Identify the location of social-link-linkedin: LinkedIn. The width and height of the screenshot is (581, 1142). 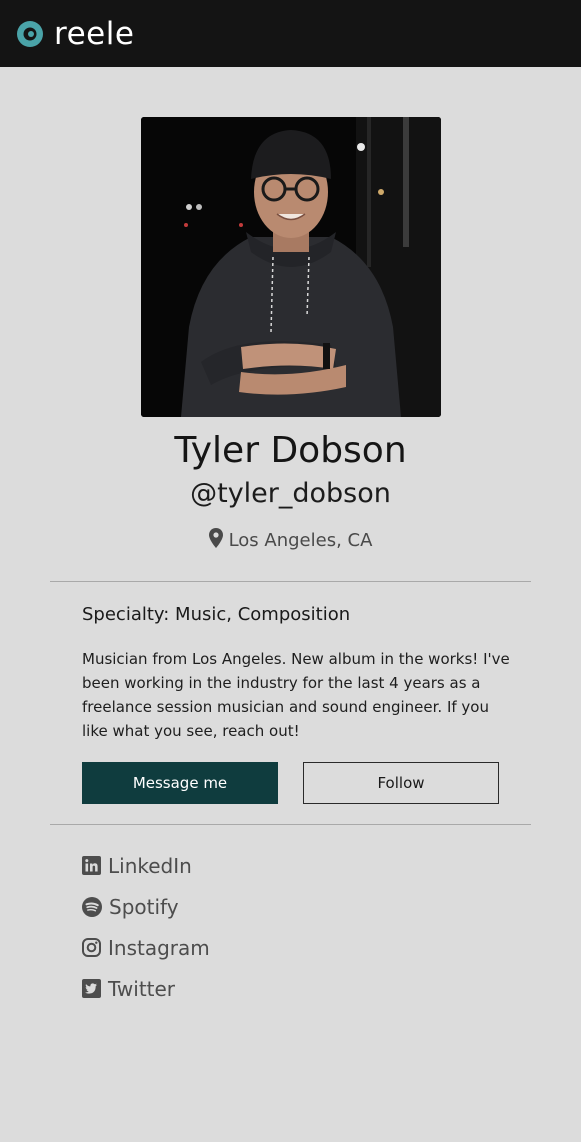
(146, 865).